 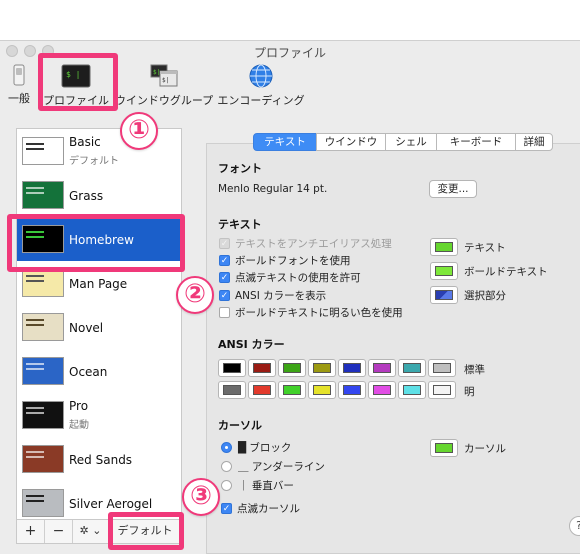 What do you see at coordinates (444, 247) in the screenshot?
I see `text-color-well` at bounding box center [444, 247].